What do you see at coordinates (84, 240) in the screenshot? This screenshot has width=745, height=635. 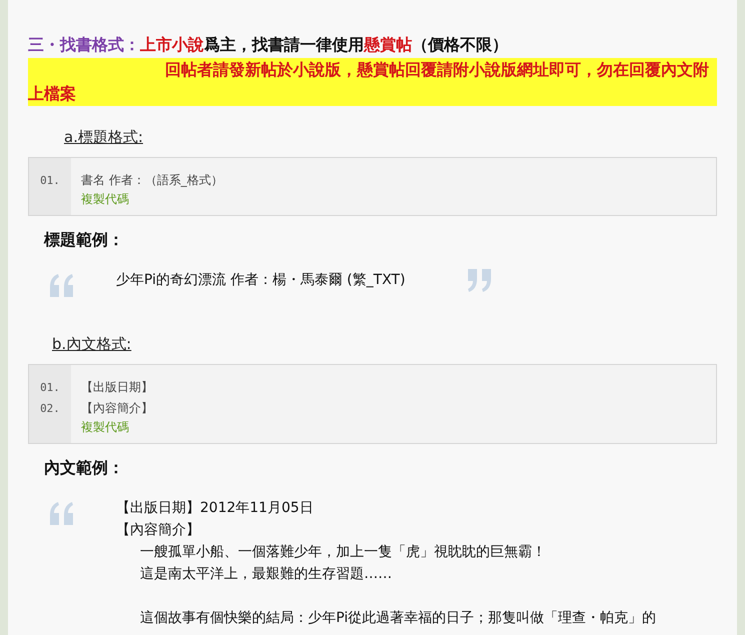 I see `example-title: 標題範例：` at bounding box center [84, 240].